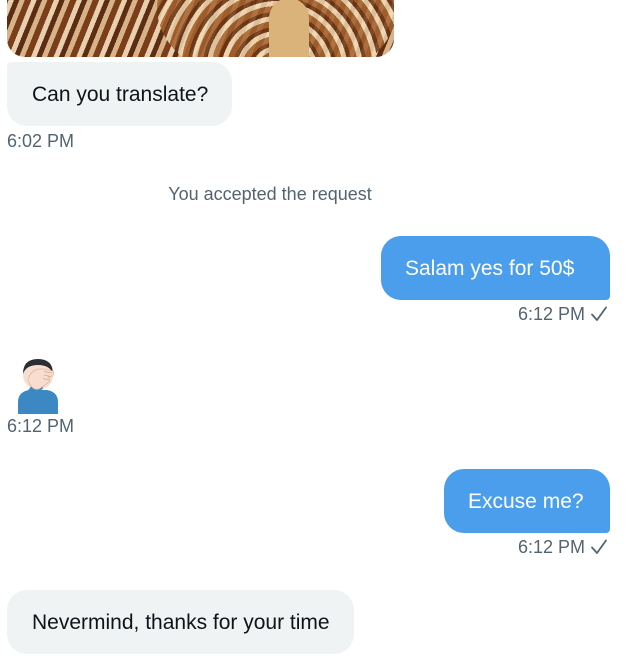 The width and height of the screenshot is (634, 656). Describe the element at coordinates (270, 194) in the screenshot. I see `system-notice: You accepted the request` at that location.